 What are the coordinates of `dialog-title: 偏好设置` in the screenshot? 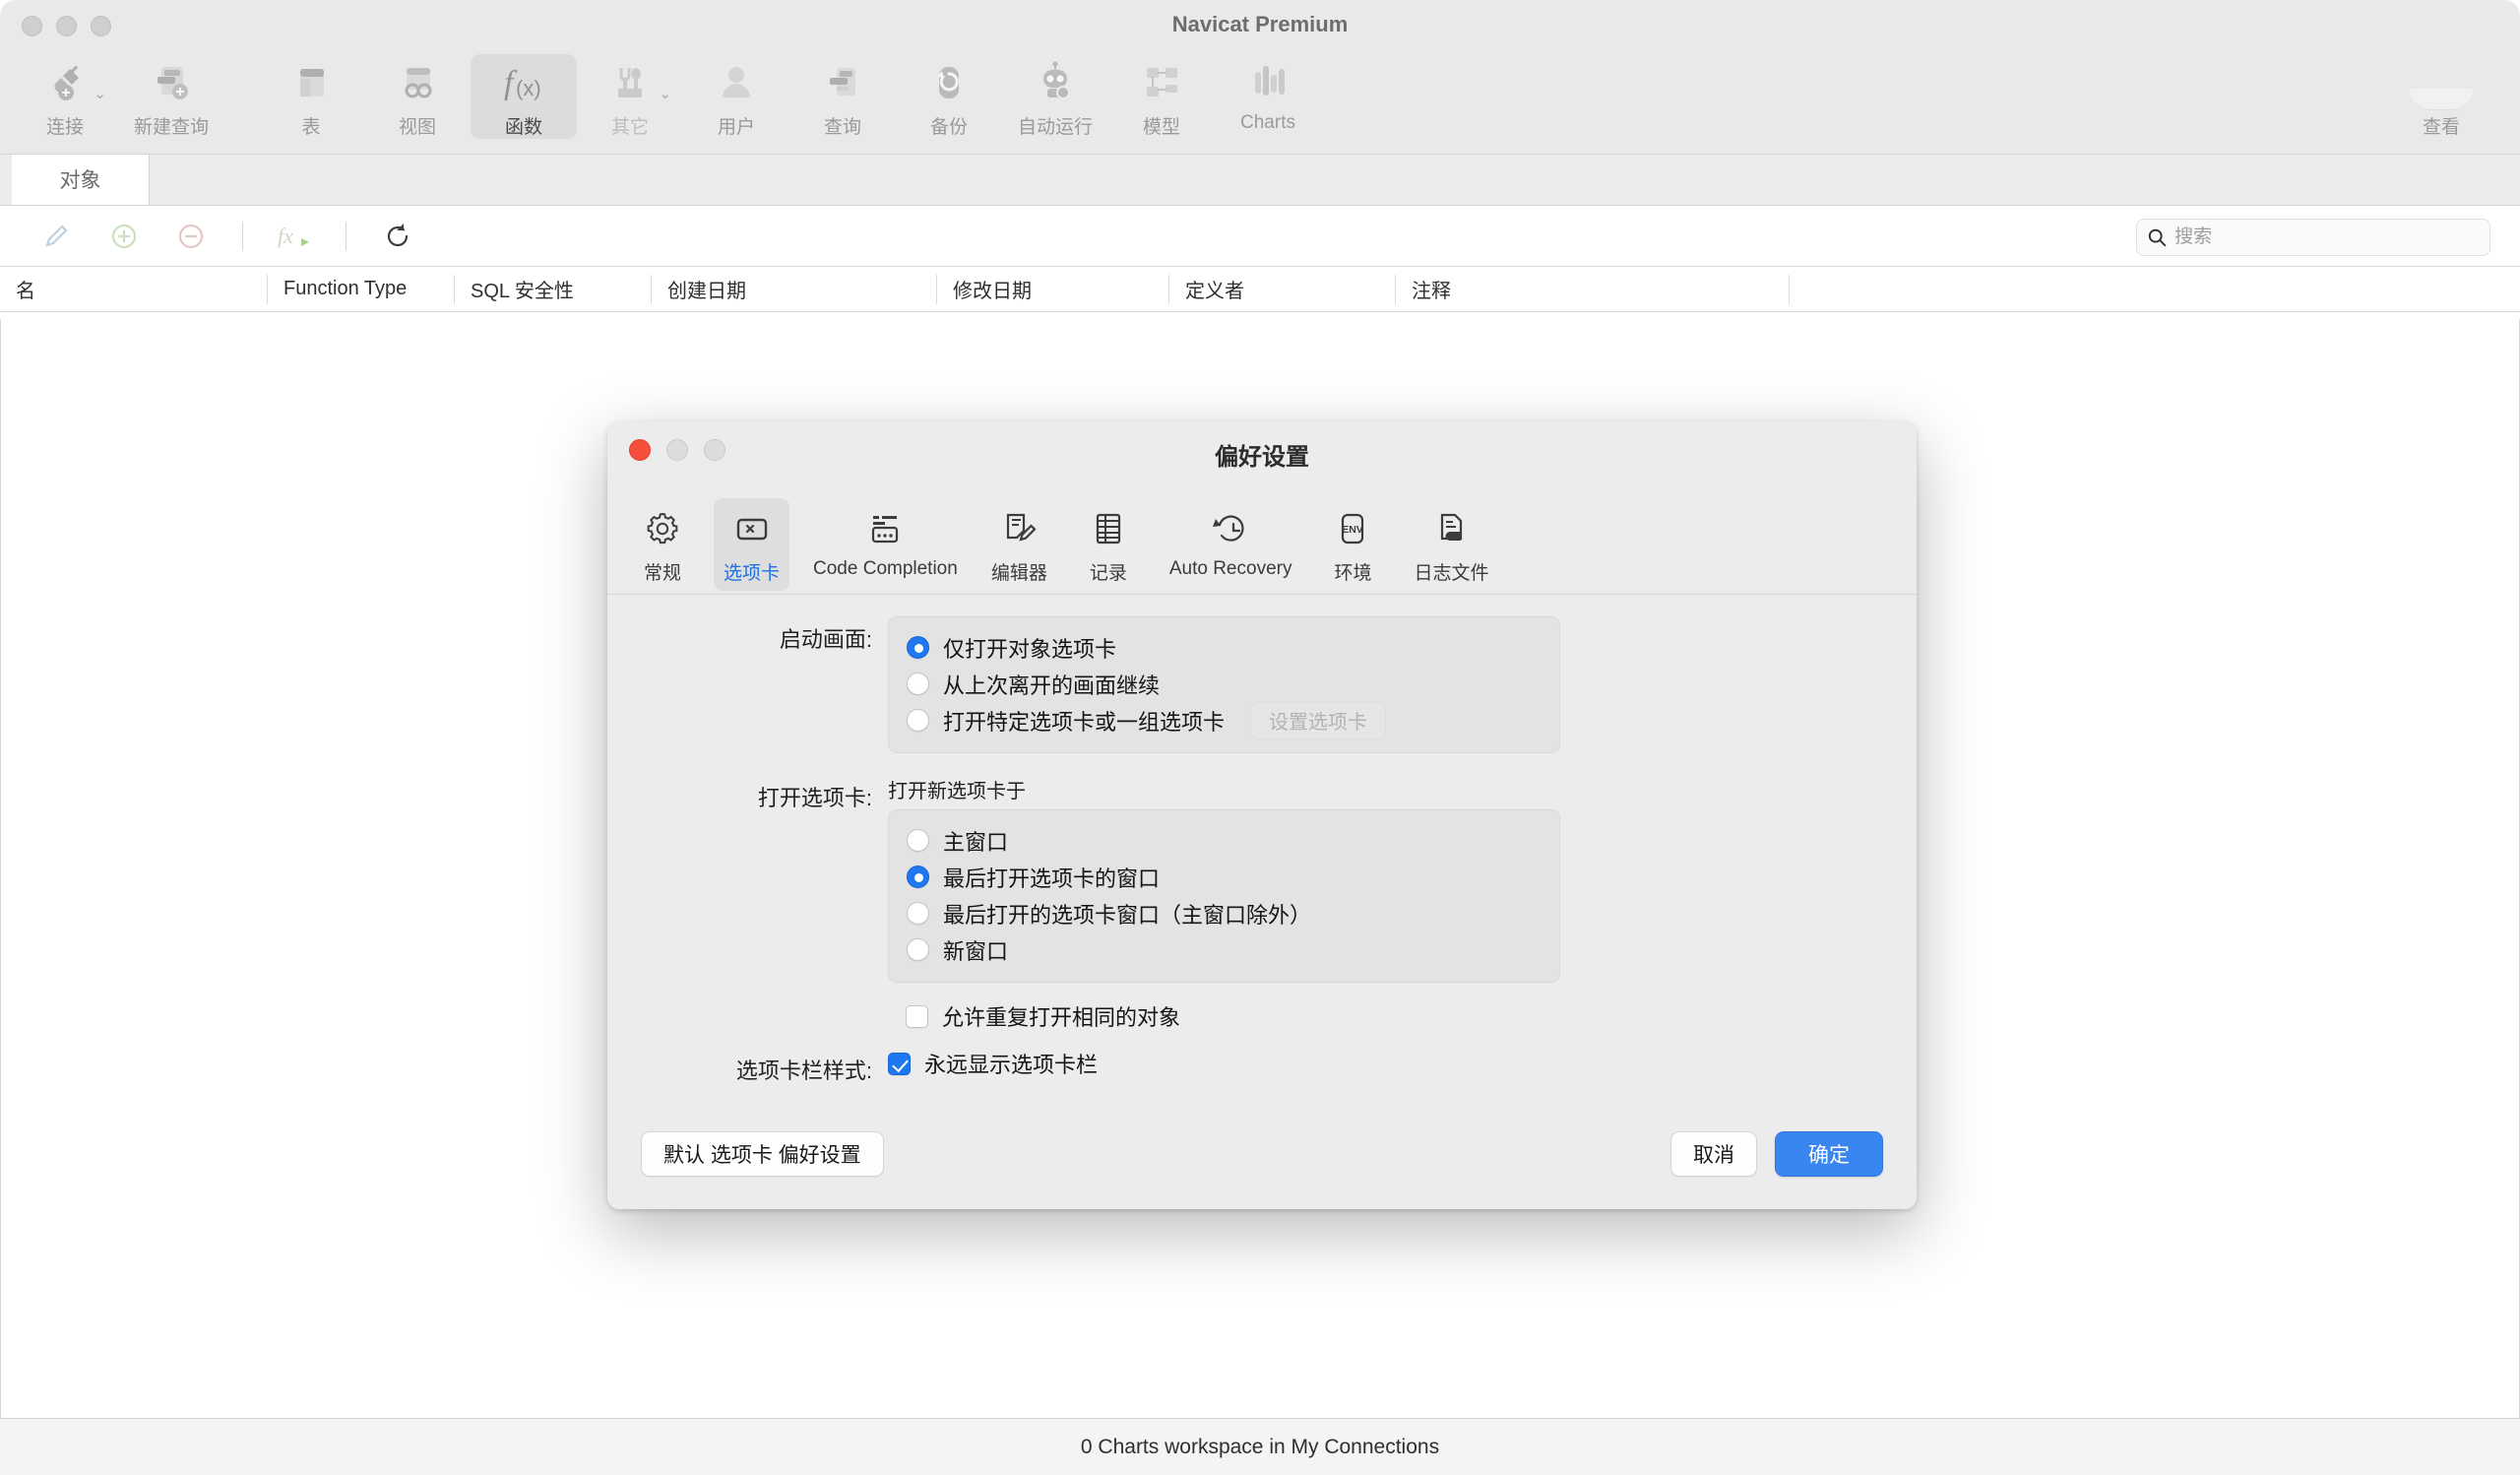 It's located at (1262, 457).